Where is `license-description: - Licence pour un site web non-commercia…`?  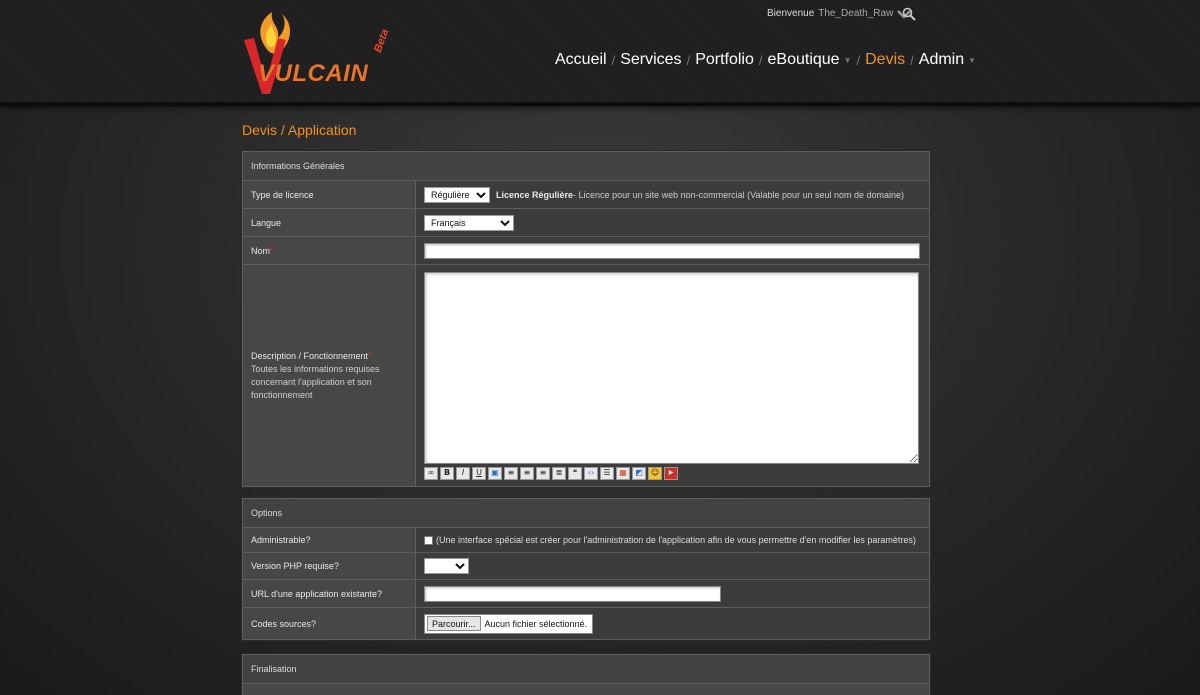 license-description: - Licence pour un site web non-commercia… is located at coordinates (739, 194).